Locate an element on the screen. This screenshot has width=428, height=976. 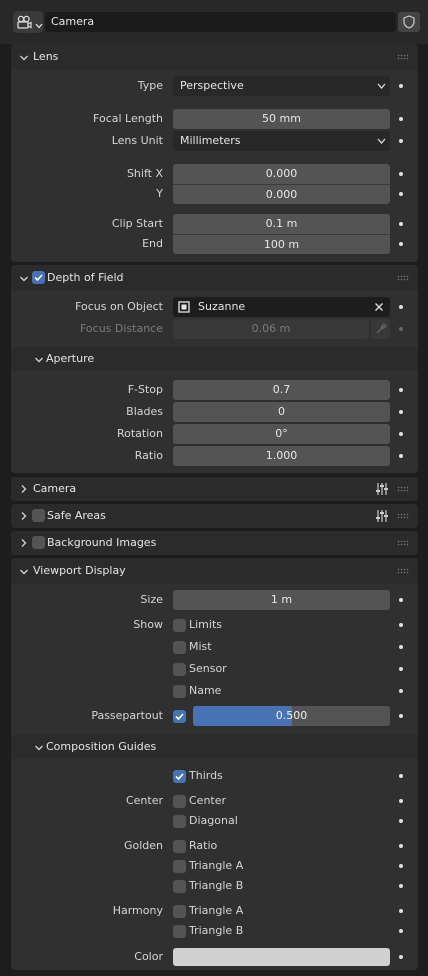
harmony-triangle-b-label: Triangle B is located at coordinates (216, 930).